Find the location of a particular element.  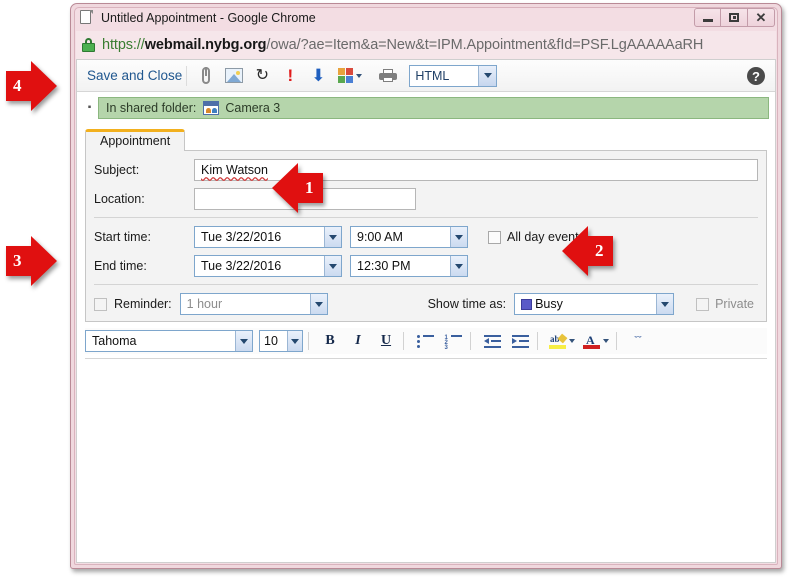

printer-icon is located at coordinates (388, 75).